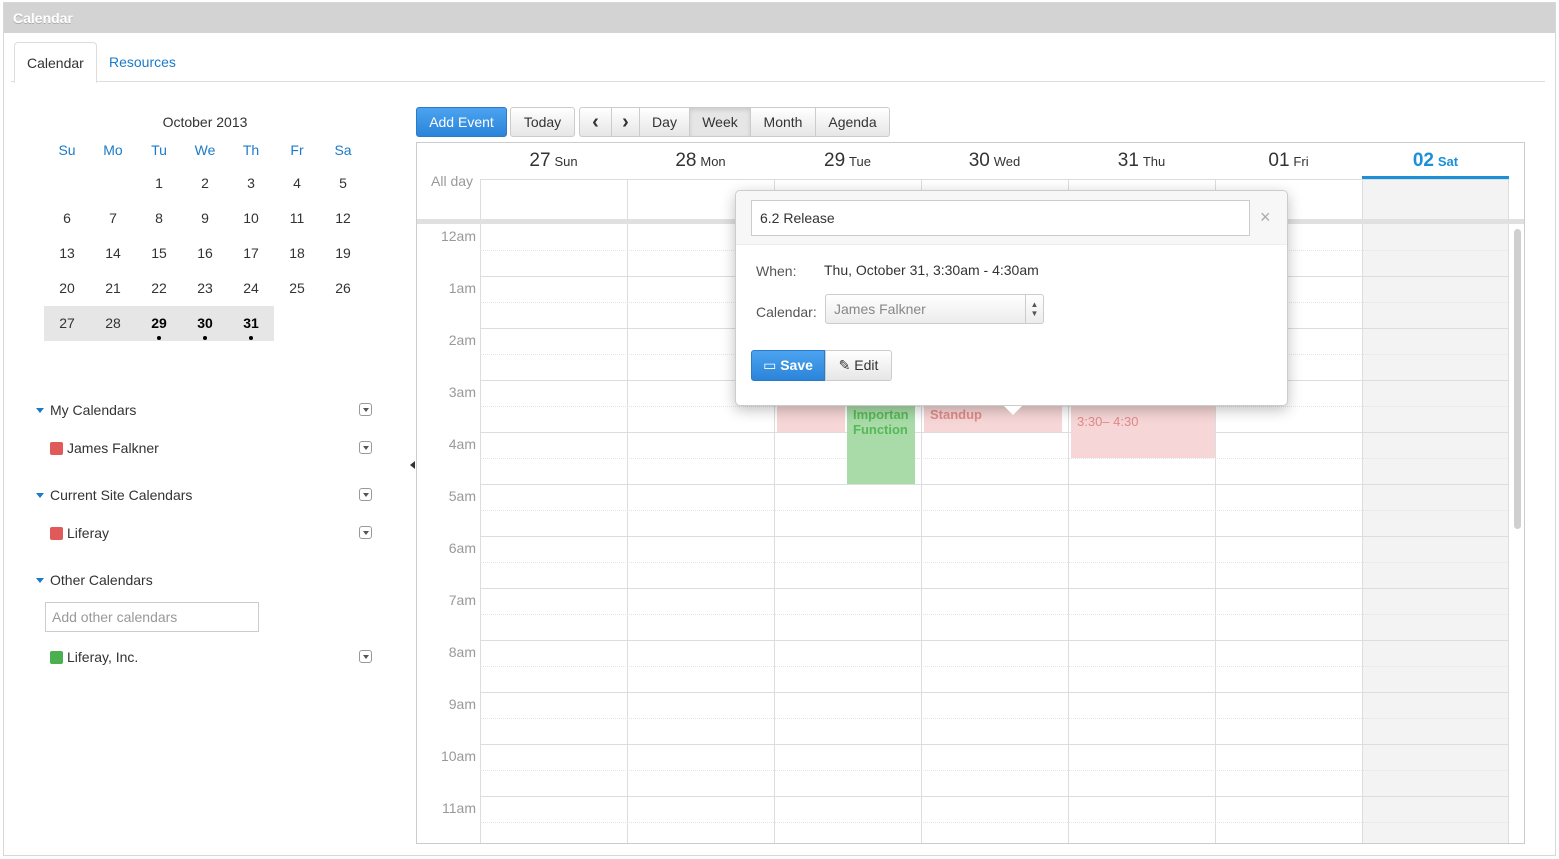  What do you see at coordinates (343, 183) in the screenshot?
I see `mini-day: 5` at bounding box center [343, 183].